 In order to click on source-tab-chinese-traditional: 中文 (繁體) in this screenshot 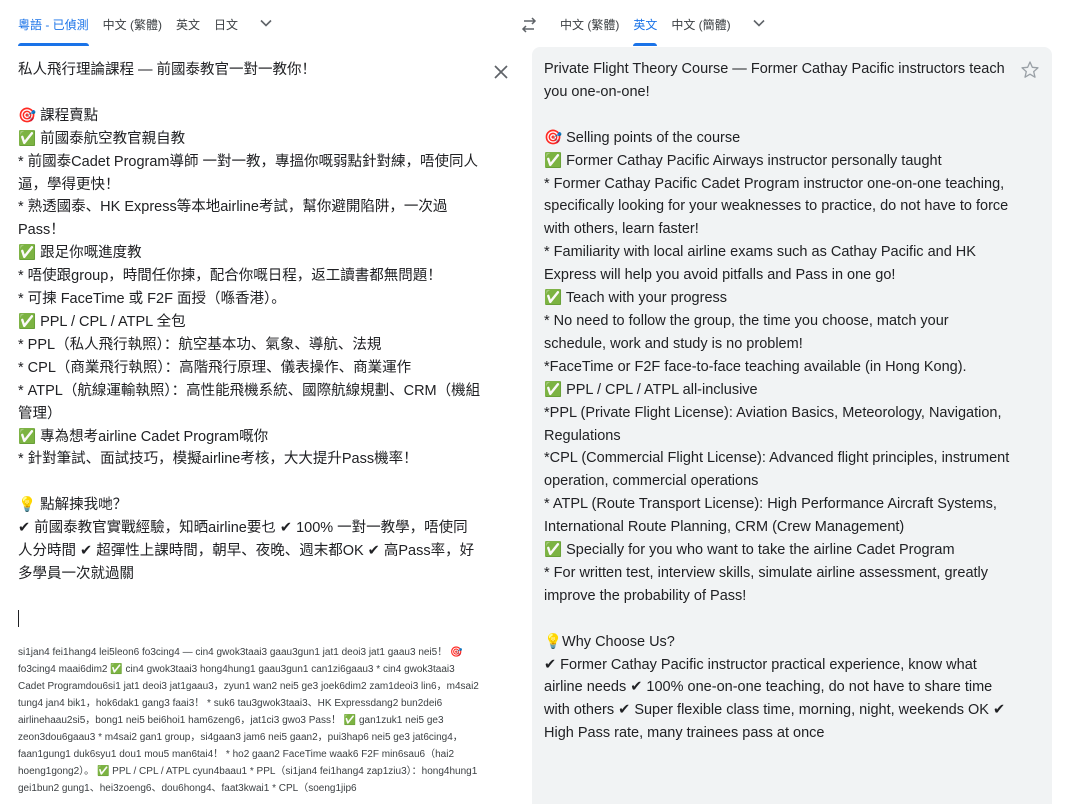, I will do `click(132, 23)`.